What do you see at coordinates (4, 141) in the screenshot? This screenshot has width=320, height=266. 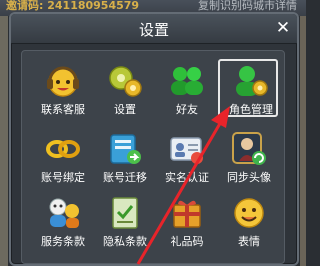 I see `background-left-edge` at bounding box center [4, 141].